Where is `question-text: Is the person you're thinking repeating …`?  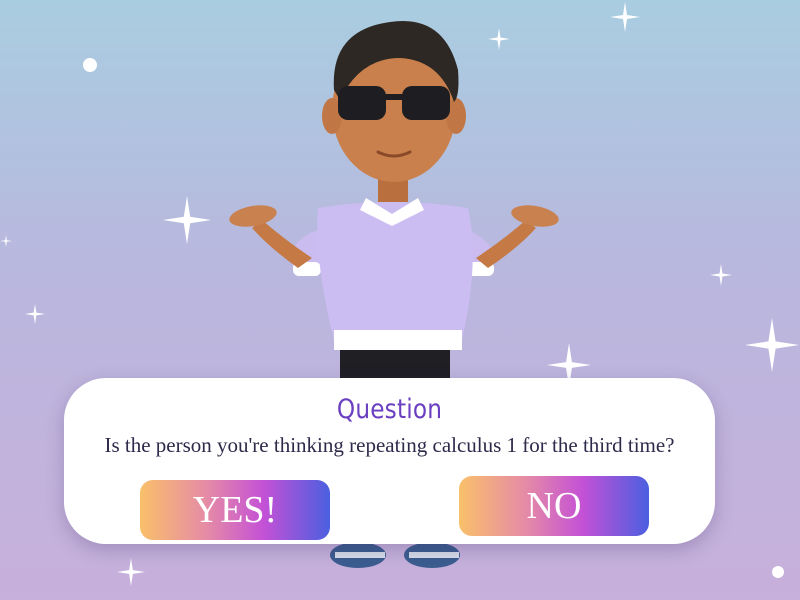 question-text: Is the person you're thinking repeating … is located at coordinates (389, 445).